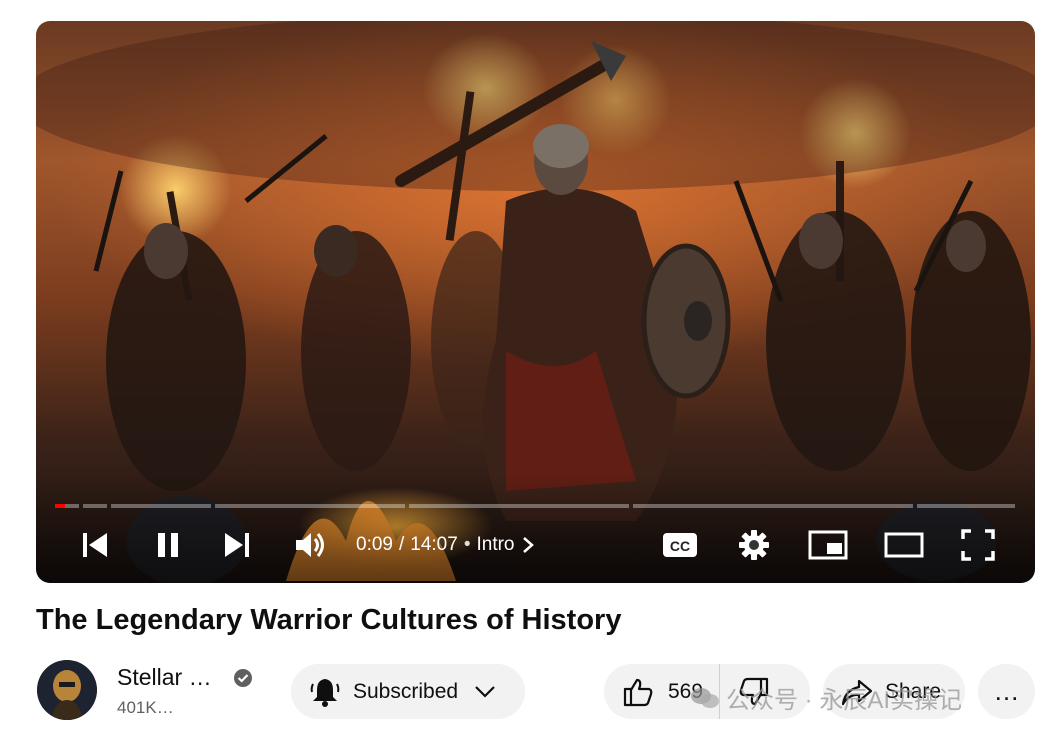 The image size is (1050, 739). Describe the element at coordinates (485, 691) in the screenshot. I see `chevron-down-icon` at that location.